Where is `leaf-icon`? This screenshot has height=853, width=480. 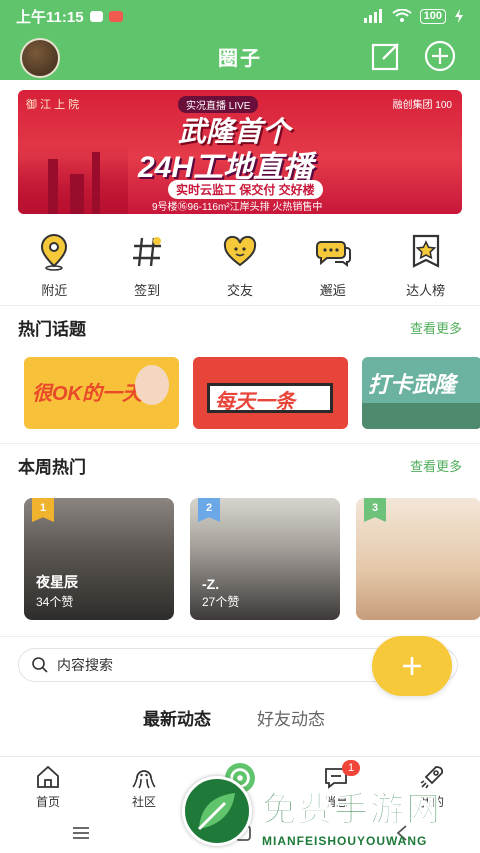 leaf-icon is located at coordinates (216, 812).